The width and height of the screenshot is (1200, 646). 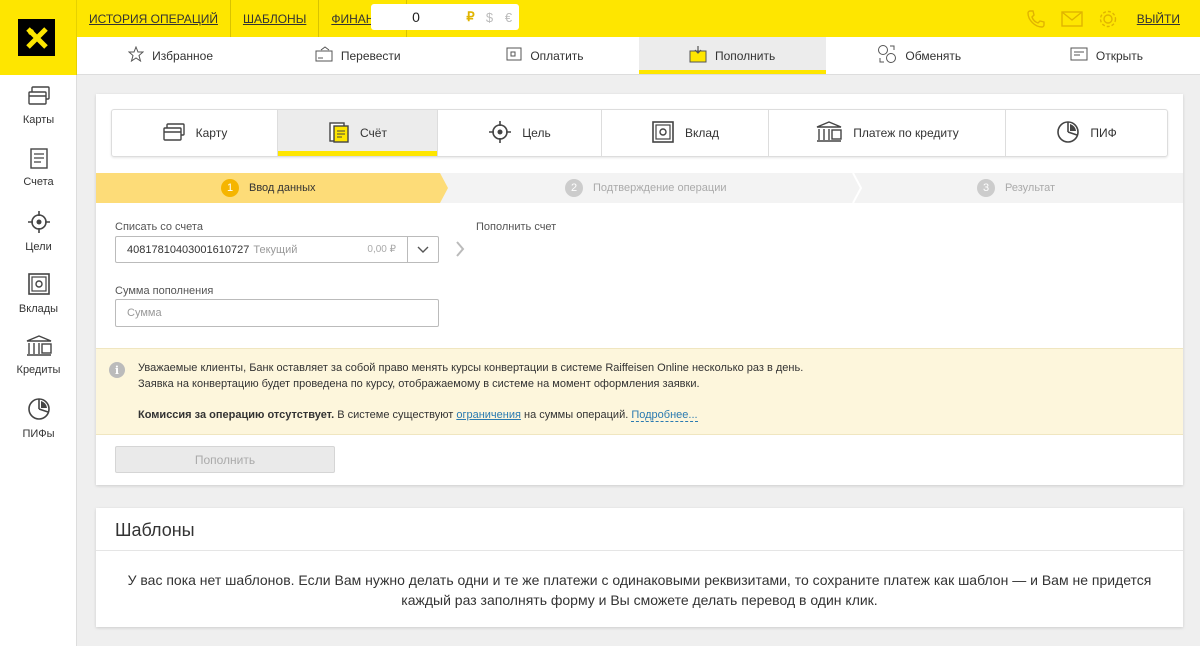 I want to click on step-2: 2 Подтверждение операции, so click(x=646, y=188).